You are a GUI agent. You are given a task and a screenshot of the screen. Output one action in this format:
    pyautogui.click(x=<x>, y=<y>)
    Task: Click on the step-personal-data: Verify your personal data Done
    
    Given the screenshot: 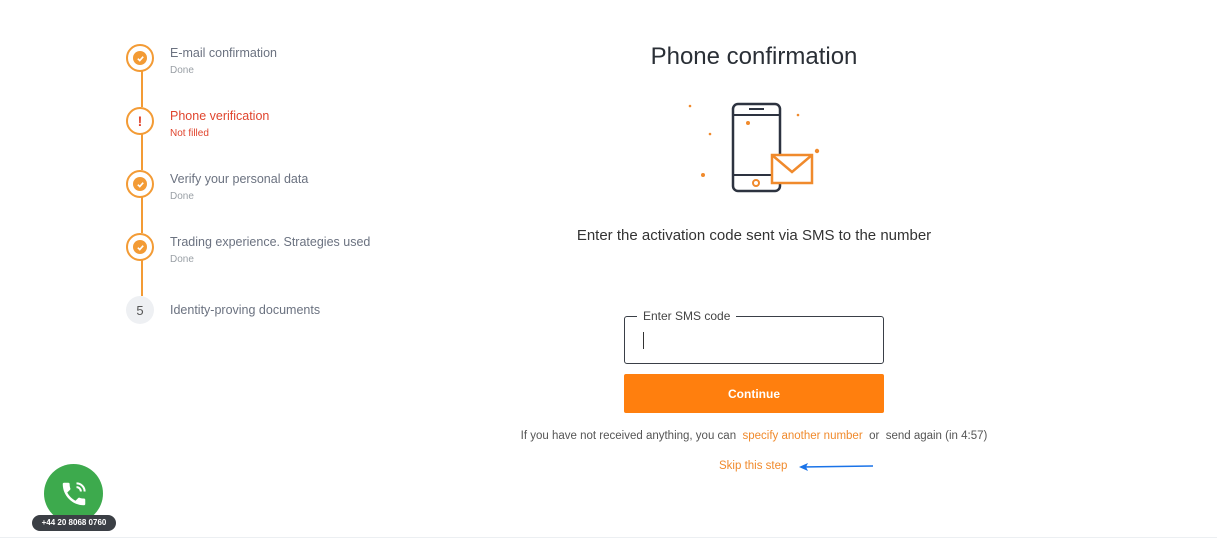 What is the action you would take?
    pyautogui.click(x=276, y=190)
    